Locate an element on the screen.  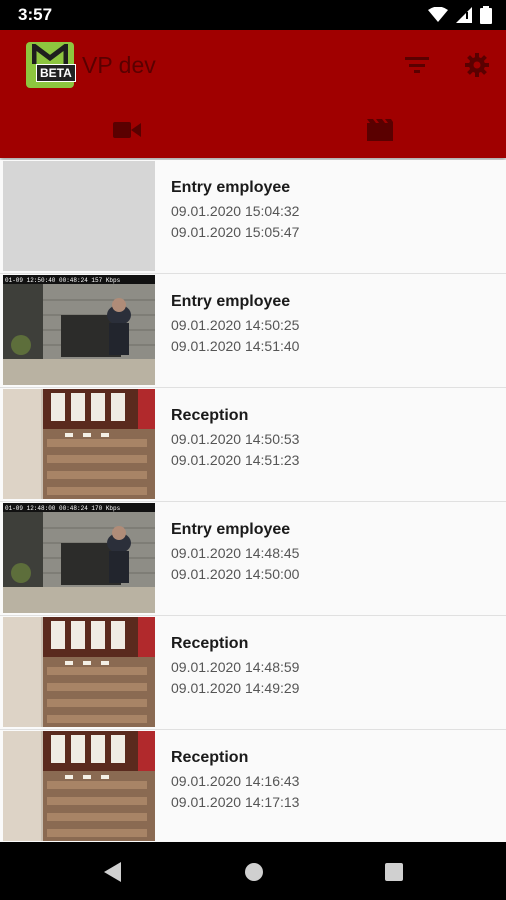
filter-icon is located at coordinates (417, 65).